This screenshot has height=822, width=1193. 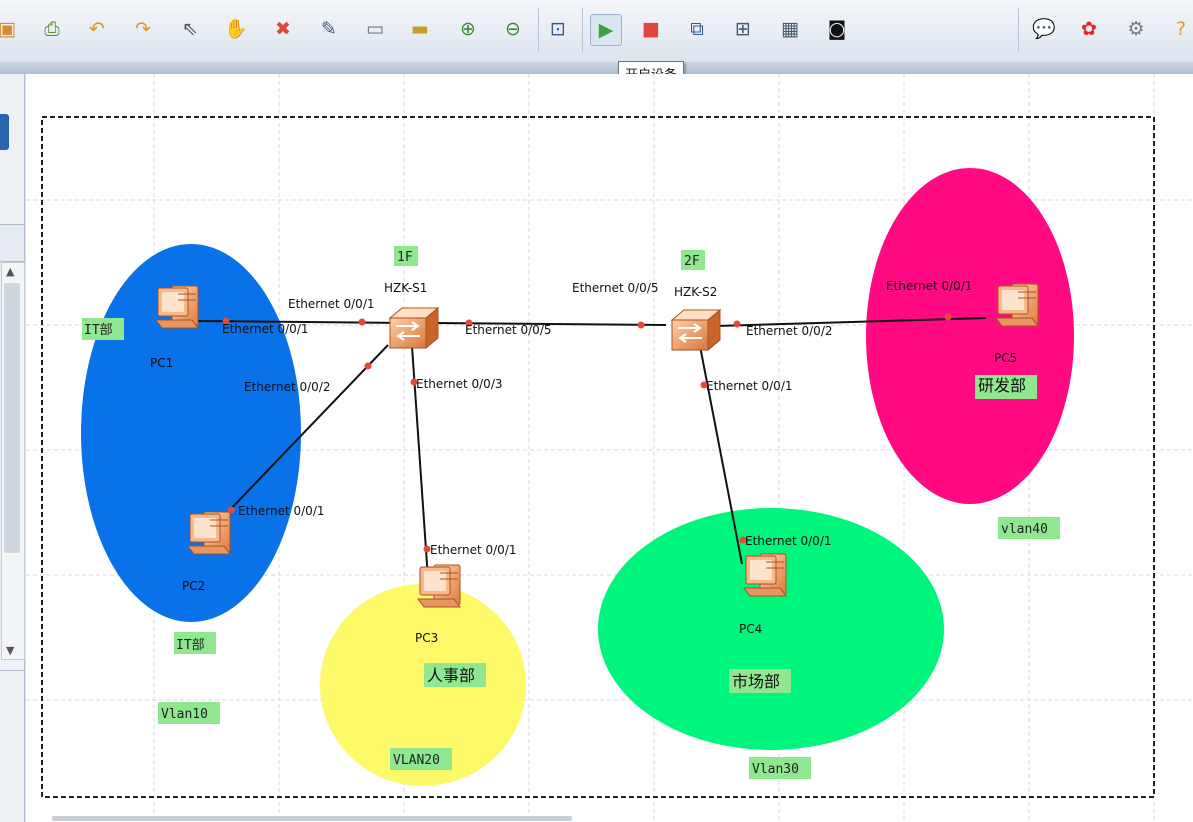 I want to click on delete-icon: ✖, so click(x=283, y=29).